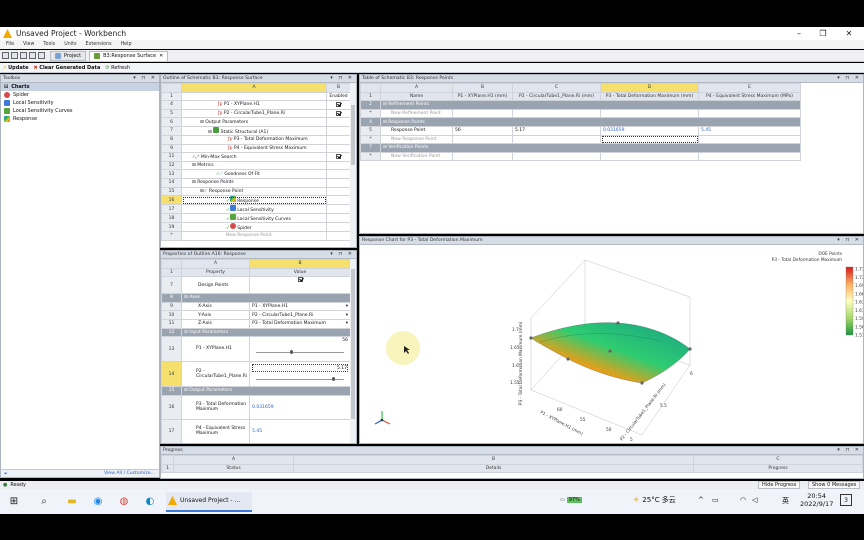 This screenshot has height=540, width=864. I want to click on outline-row: 13 ✓⟋ Goodness Of Fit, so click(256, 174).